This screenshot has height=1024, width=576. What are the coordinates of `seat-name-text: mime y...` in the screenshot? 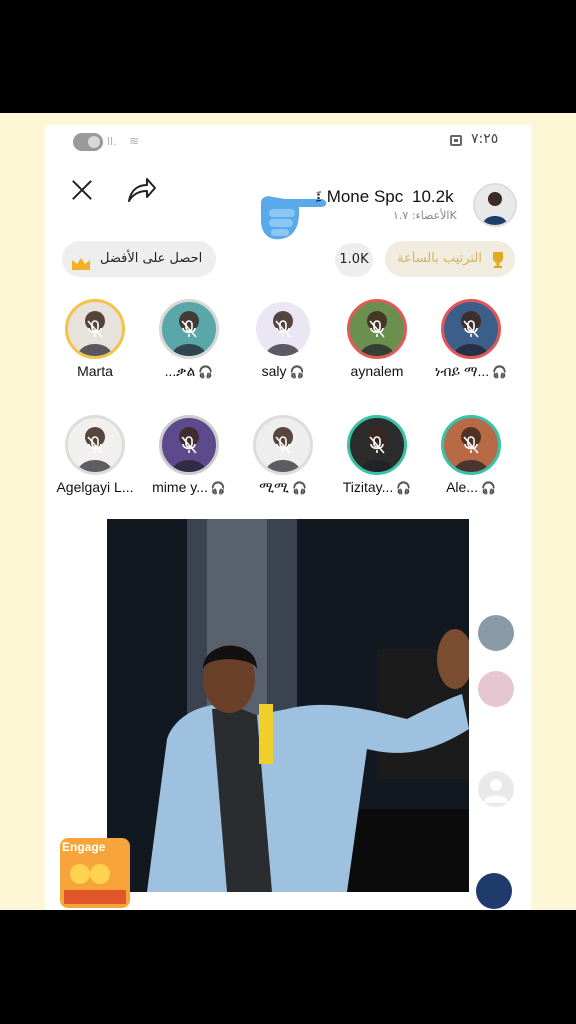 It's located at (180, 487).